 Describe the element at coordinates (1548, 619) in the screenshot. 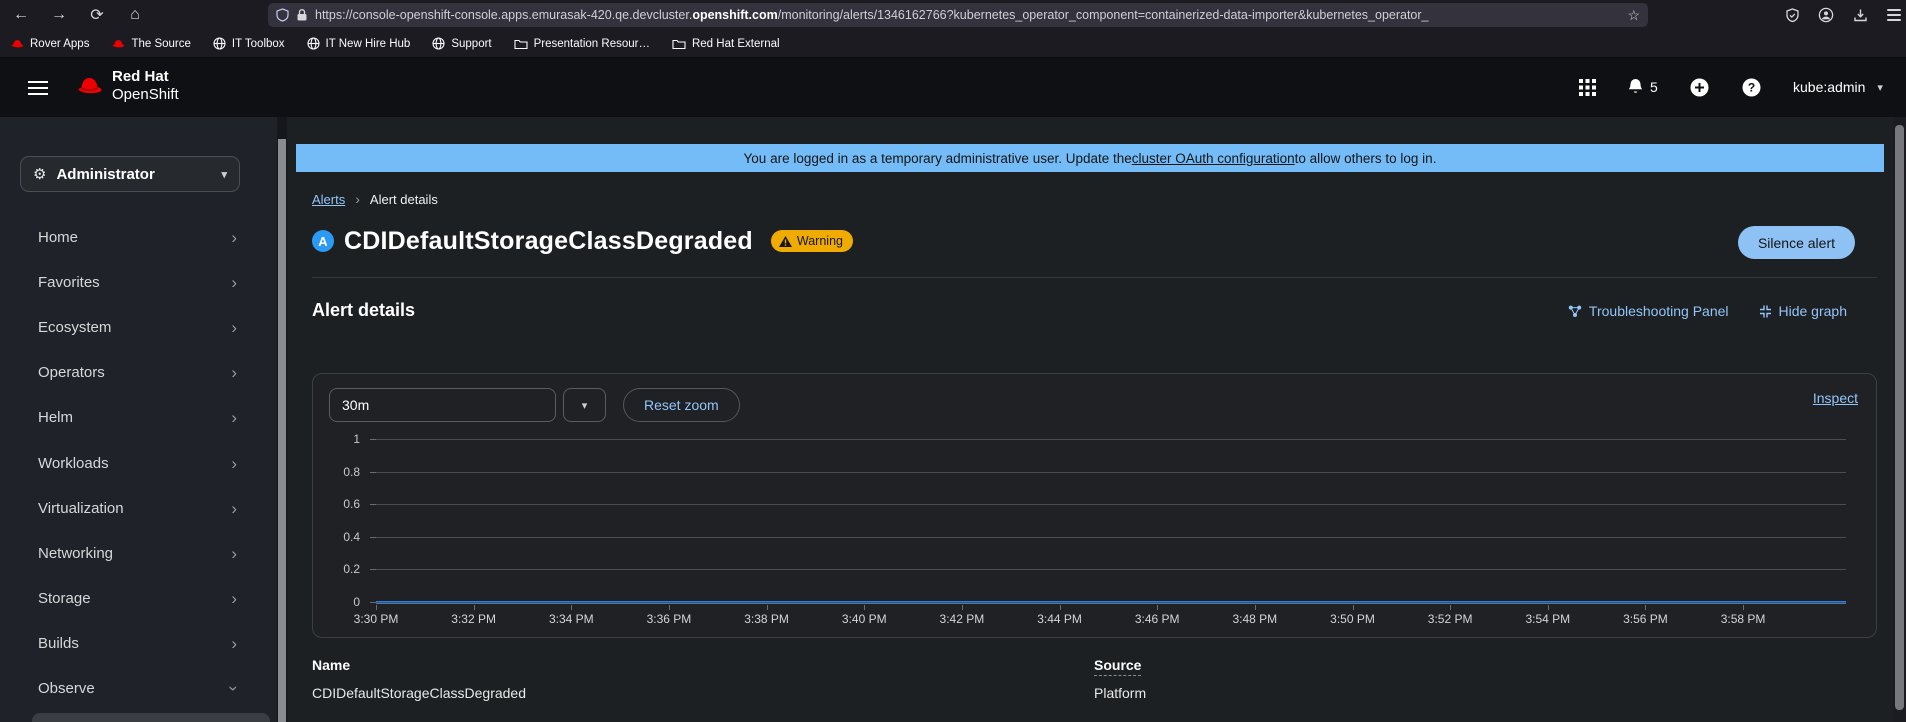

I see `x-tick-label: 3:54 PM` at that location.